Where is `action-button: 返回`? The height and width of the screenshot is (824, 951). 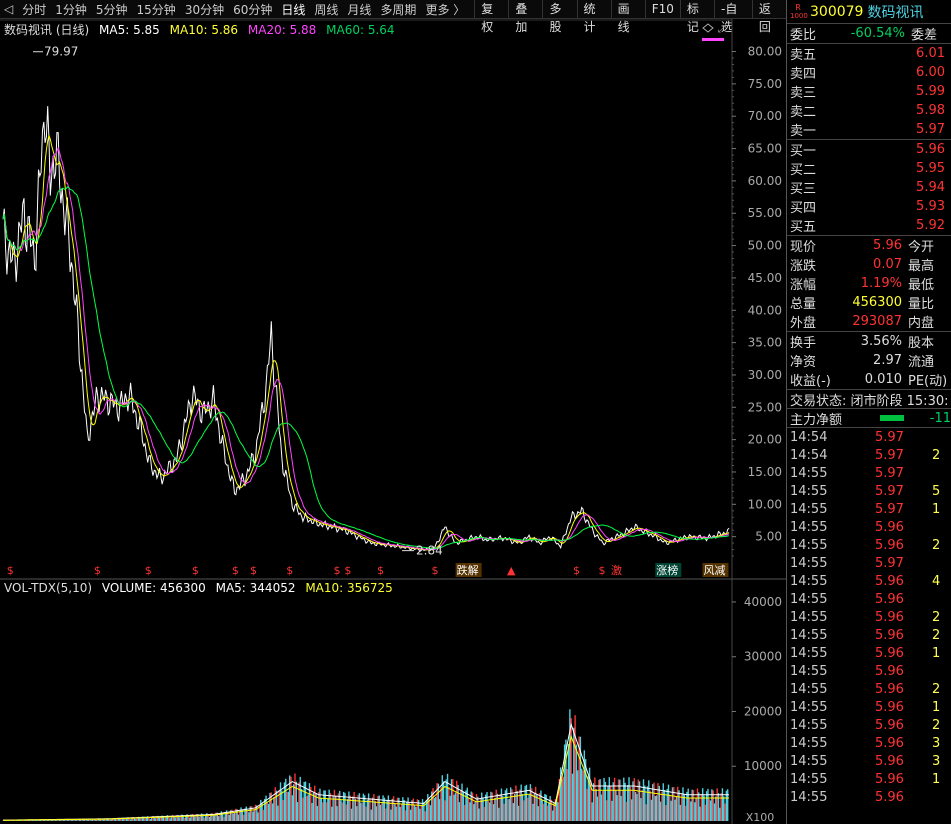
action-button: 返回 is located at coordinates (768, 17).